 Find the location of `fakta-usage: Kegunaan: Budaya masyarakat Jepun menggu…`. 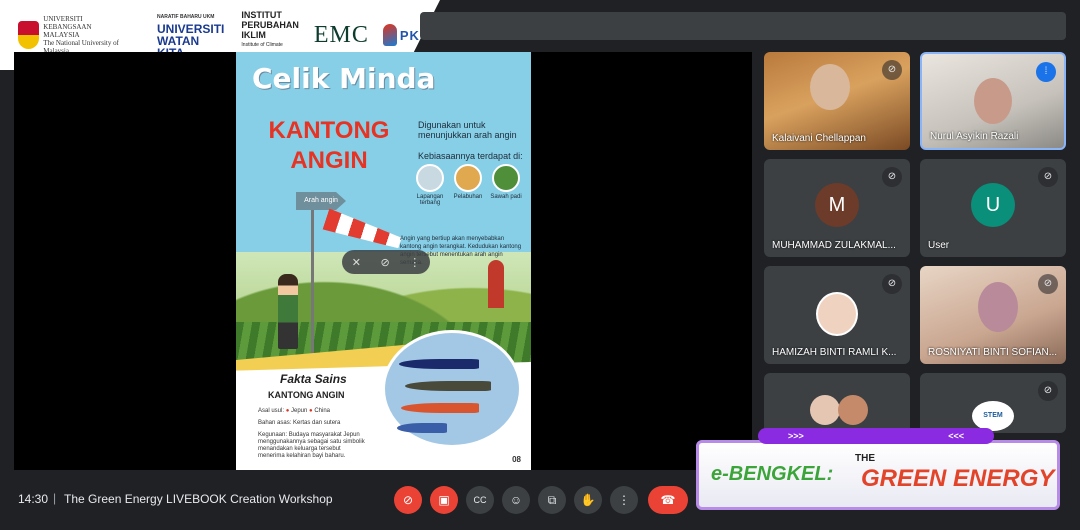

fakta-usage: Kegunaan: Budaya masyarakat Jepun menggu… is located at coordinates (311, 445).